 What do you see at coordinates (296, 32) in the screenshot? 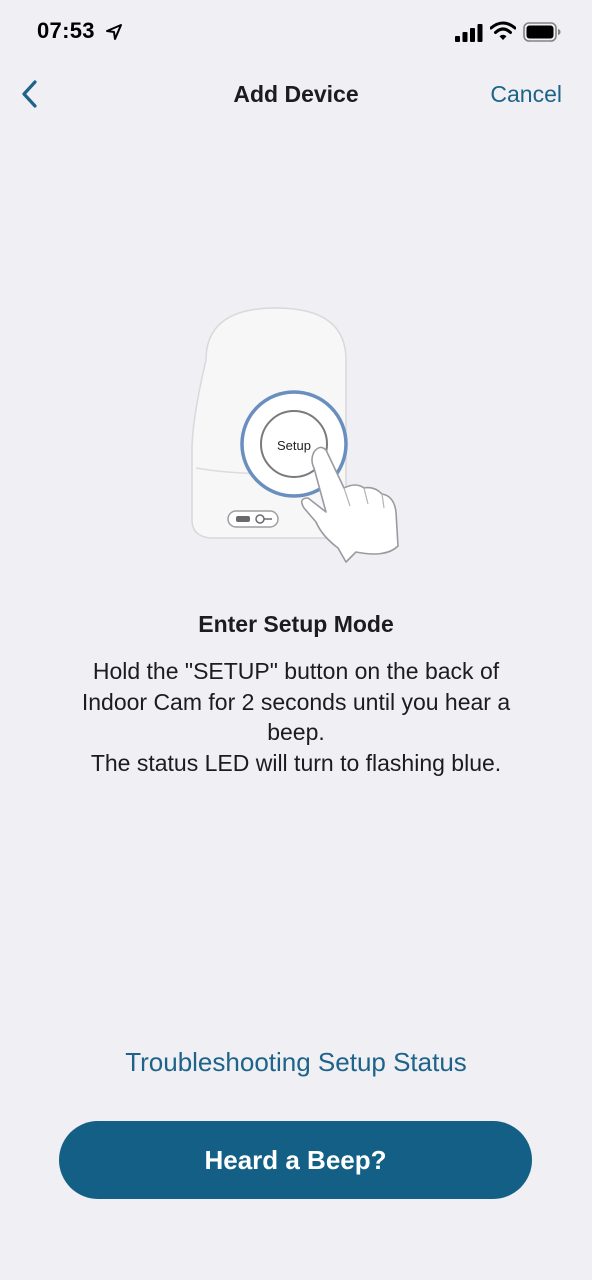
I see `status-bar: 07:53` at bounding box center [296, 32].